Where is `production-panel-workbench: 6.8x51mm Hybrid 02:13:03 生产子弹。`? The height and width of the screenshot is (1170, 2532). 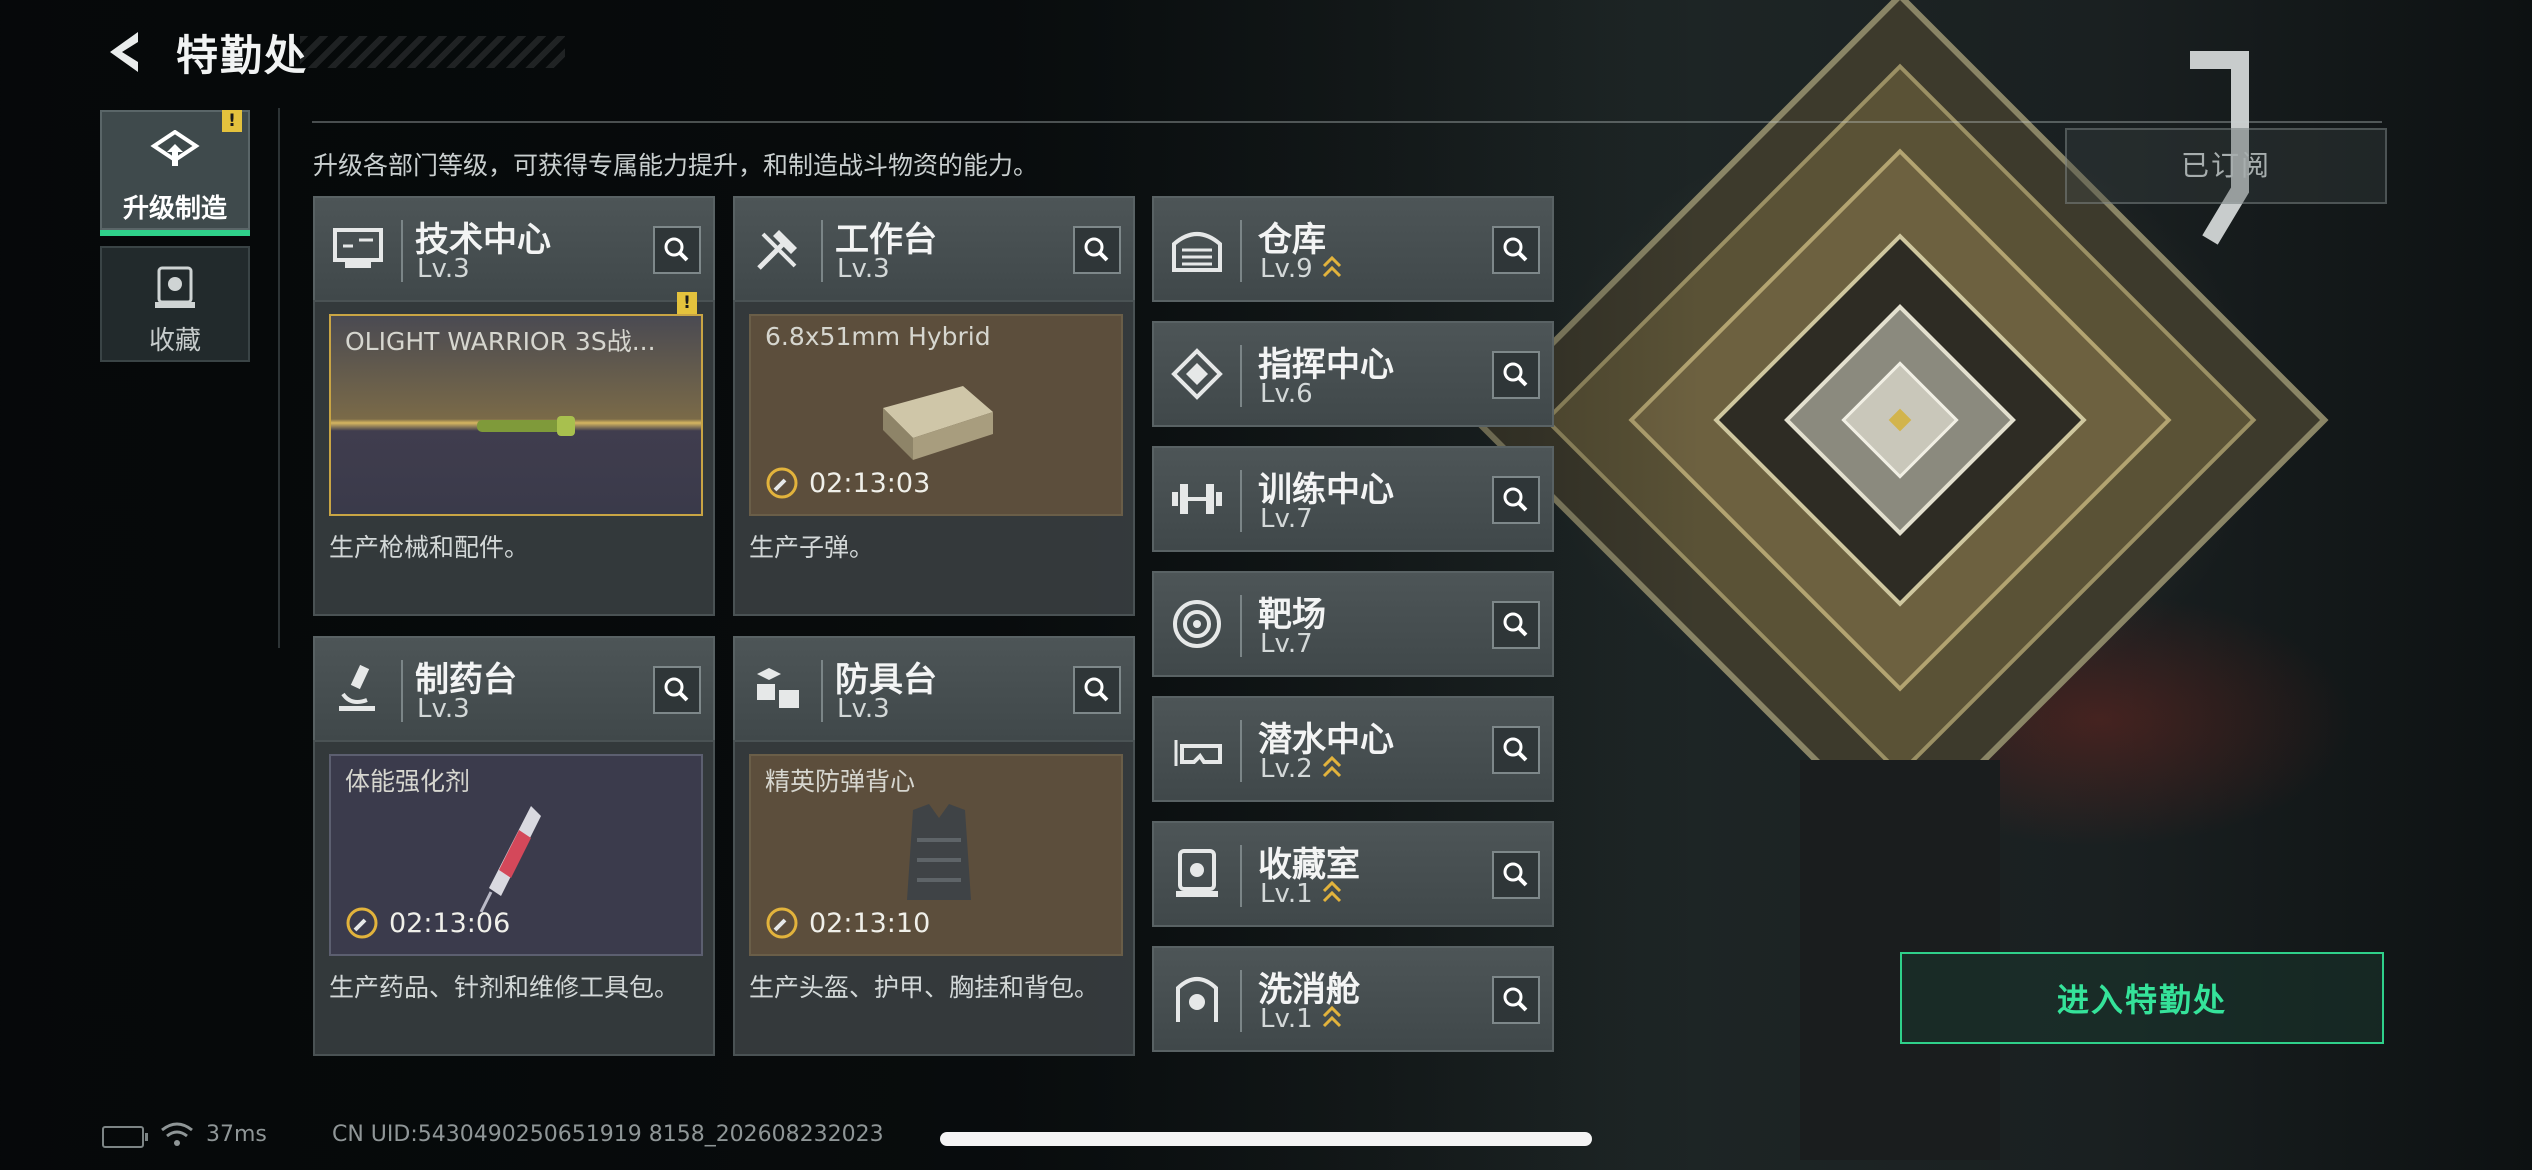 production-panel-workbench: 6.8x51mm Hybrid 02:13:03 生产子弹。 is located at coordinates (934, 458).